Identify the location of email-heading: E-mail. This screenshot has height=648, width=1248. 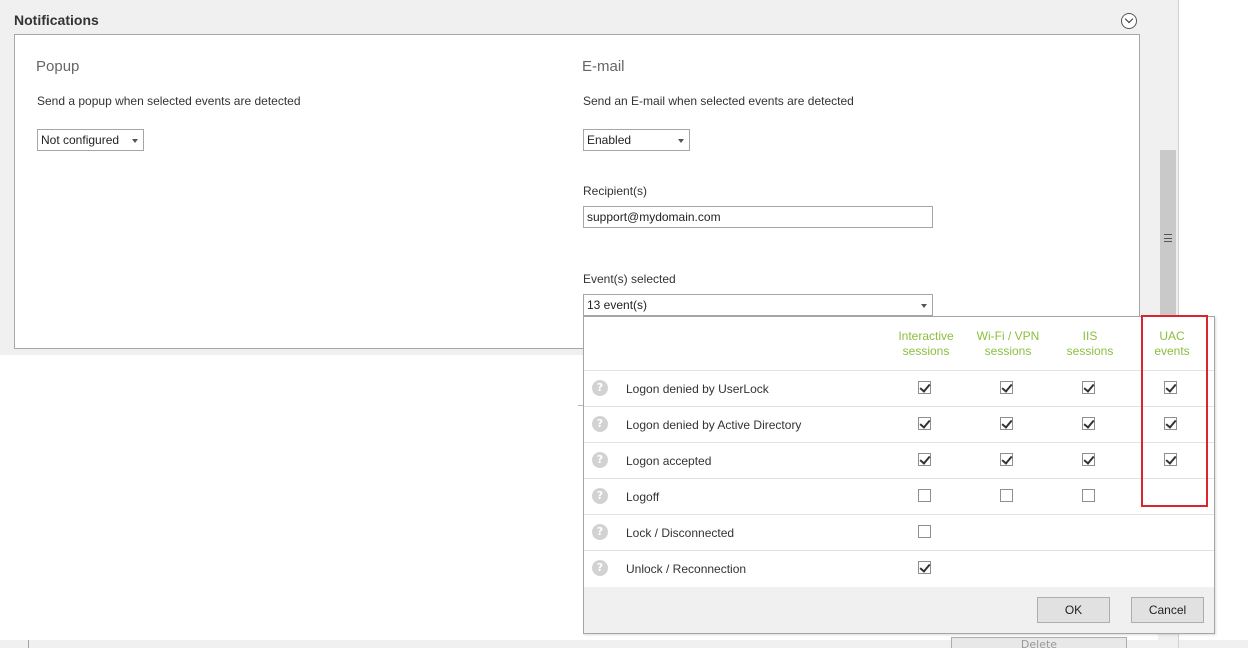
(603, 66).